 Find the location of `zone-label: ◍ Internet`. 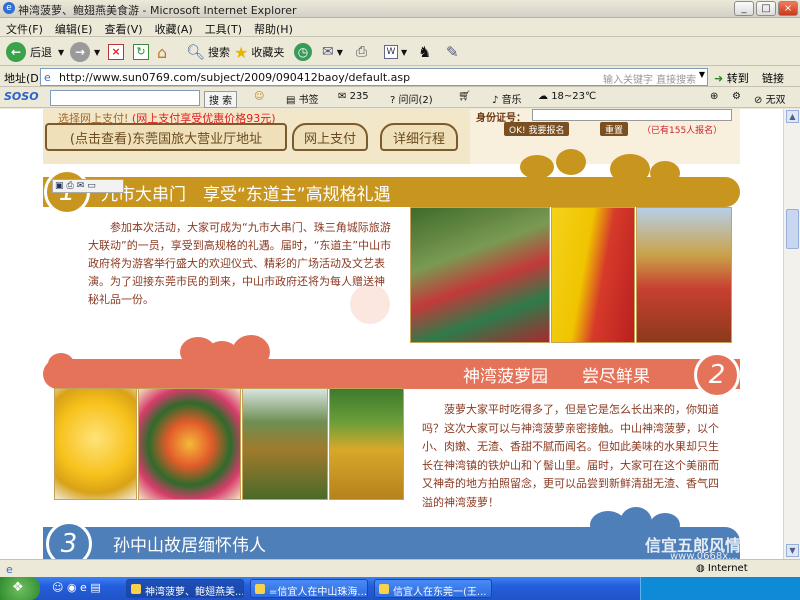

zone-label: ◍ Internet is located at coordinates (722, 568).